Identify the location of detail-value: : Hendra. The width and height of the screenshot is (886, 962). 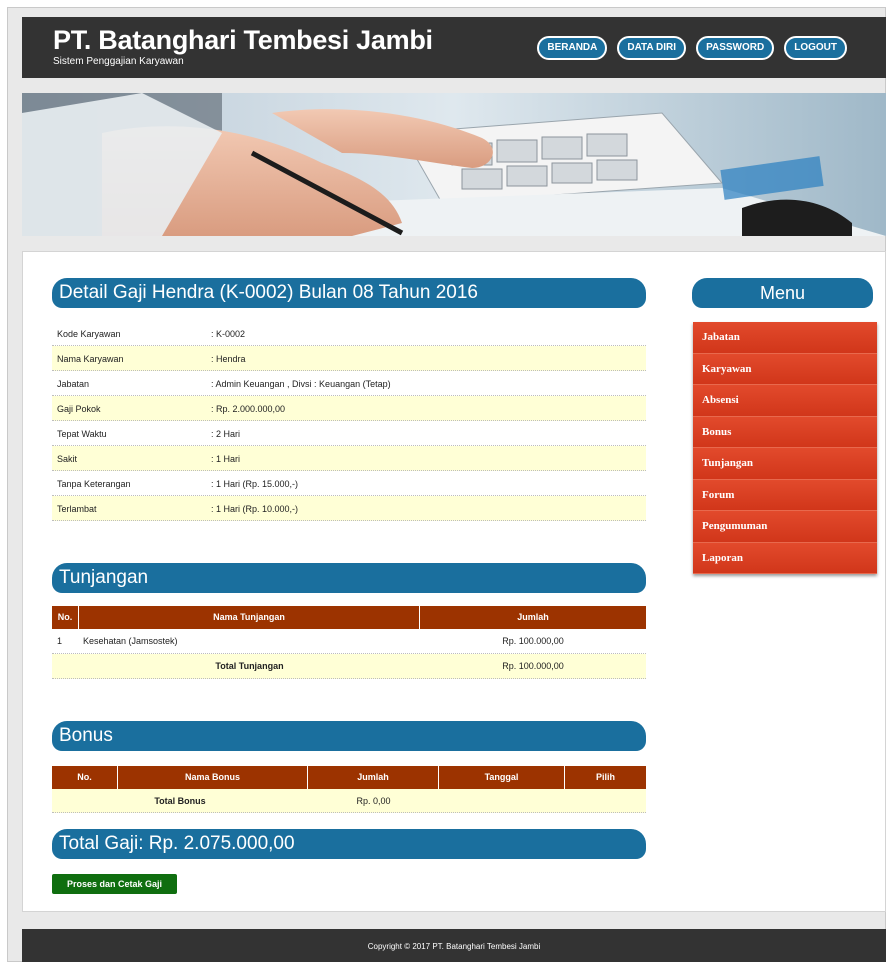
(228, 359).